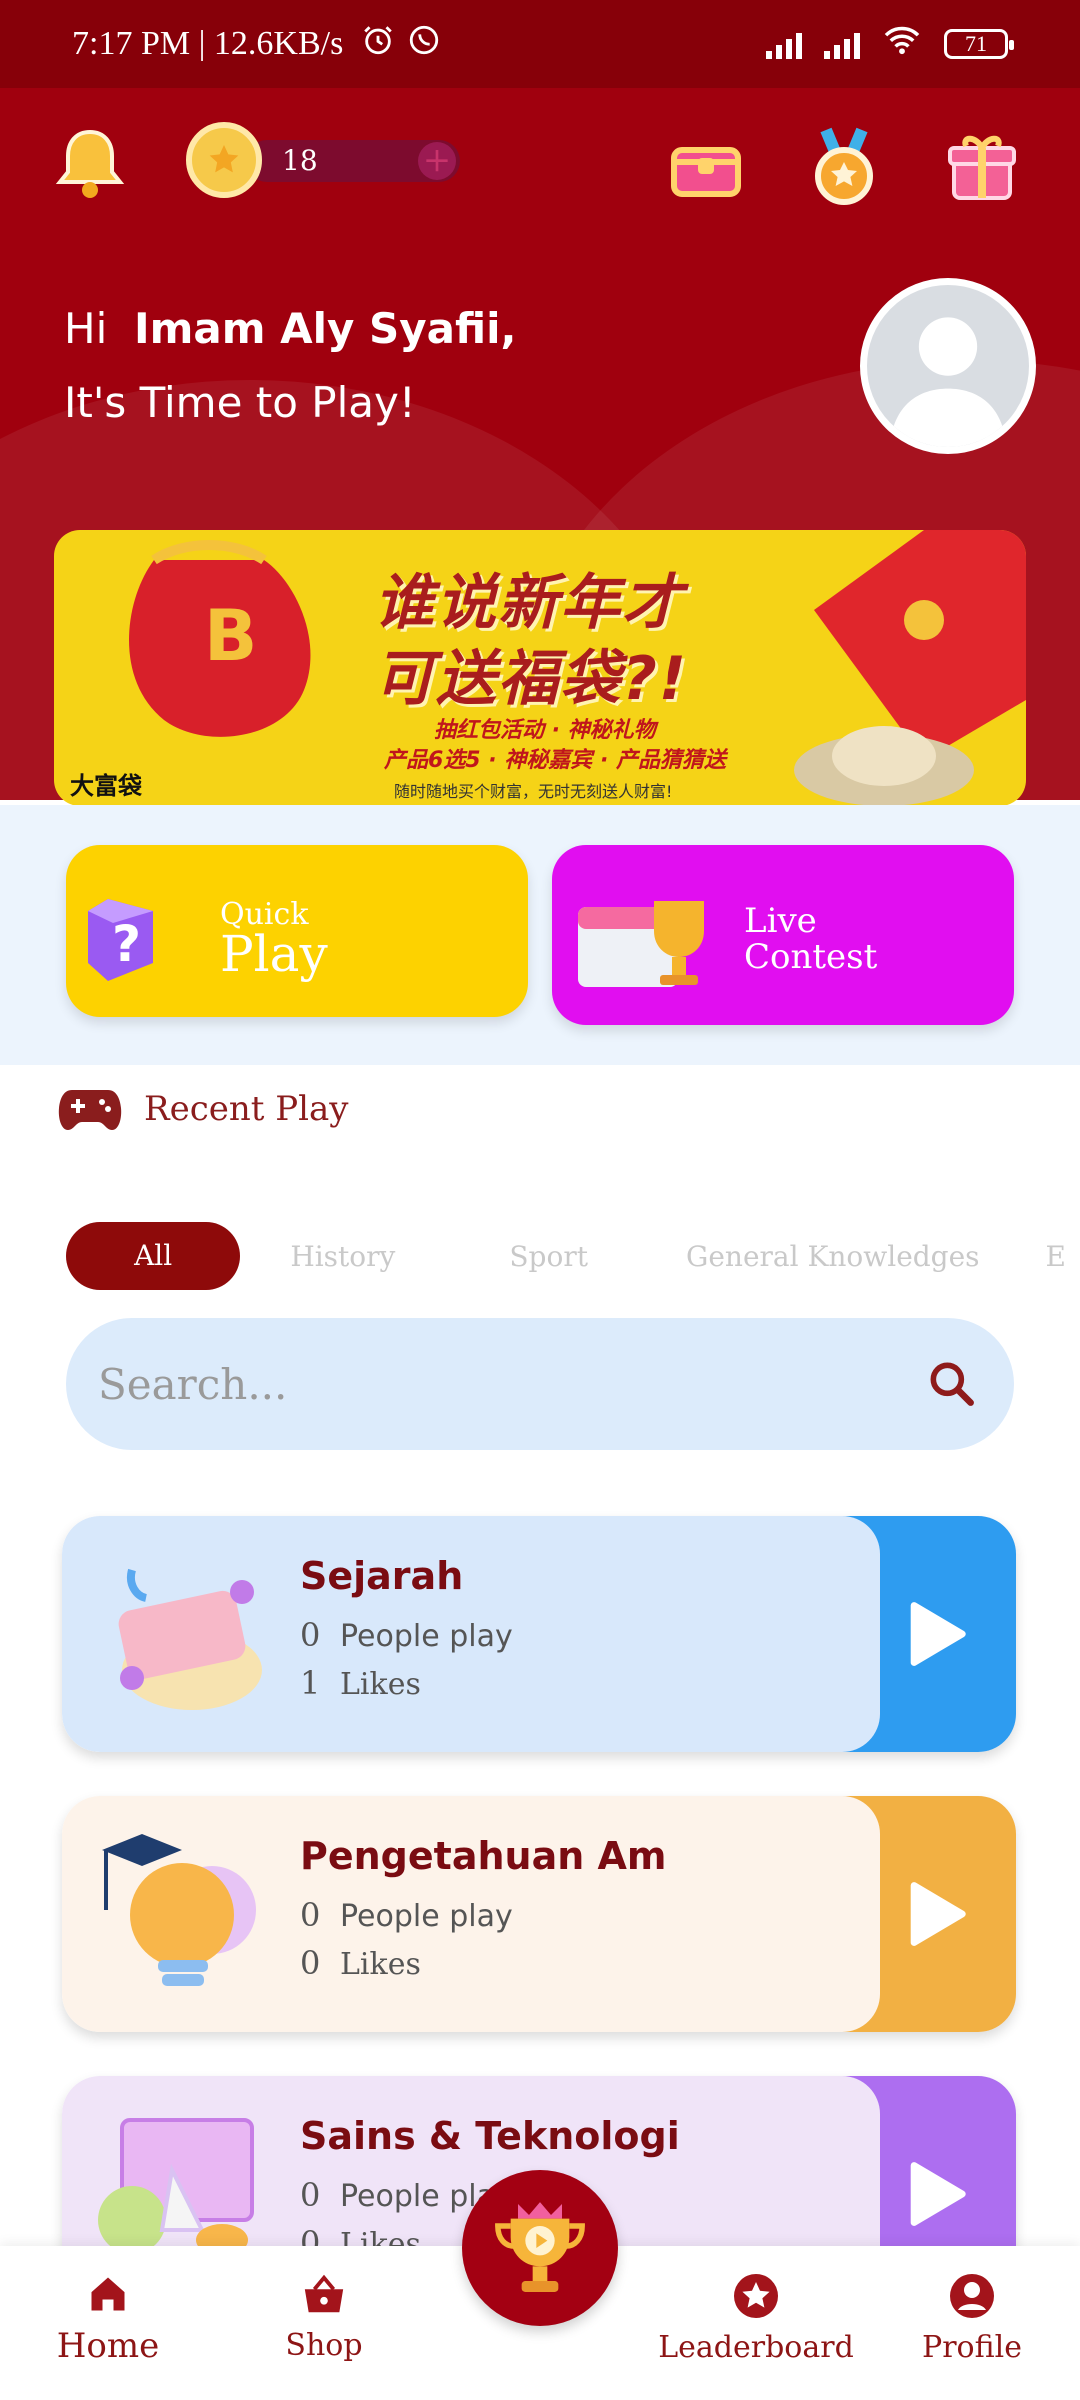 The height and width of the screenshot is (2400, 1080). What do you see at coordinates (106, 786) in the screenshot?
I see `banner-brand: 大富袋` at bounding box center [106, 786].